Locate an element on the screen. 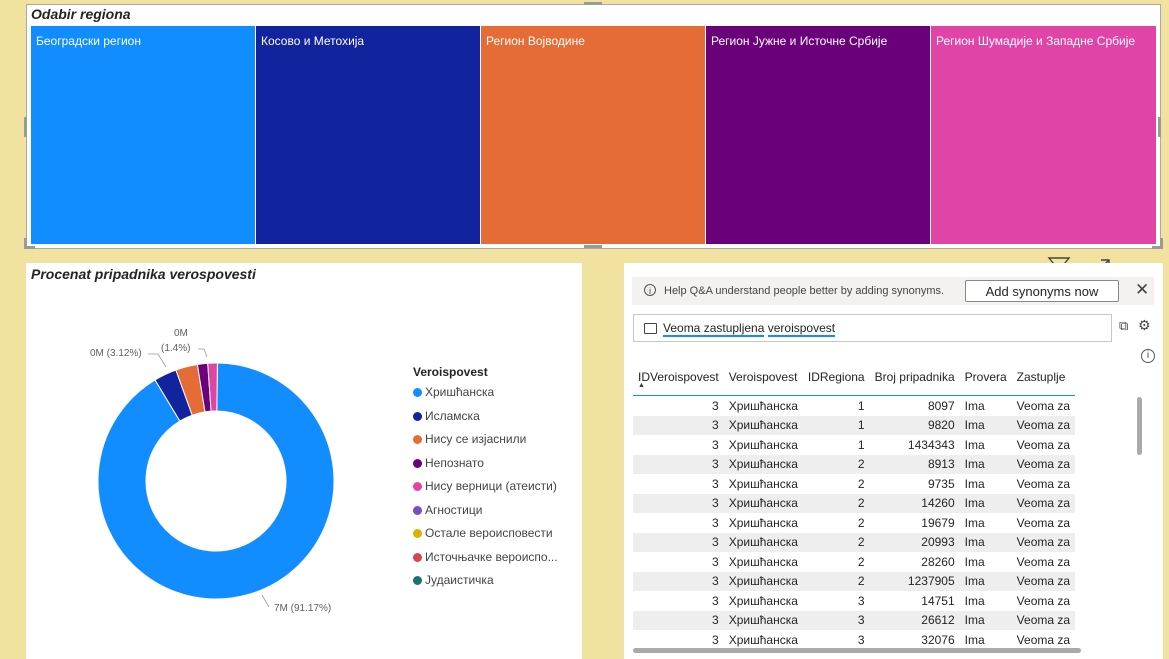 The width and height of the screenshot is (1169, 659). table-cell: 8913 is located at coordinates (914, 464).